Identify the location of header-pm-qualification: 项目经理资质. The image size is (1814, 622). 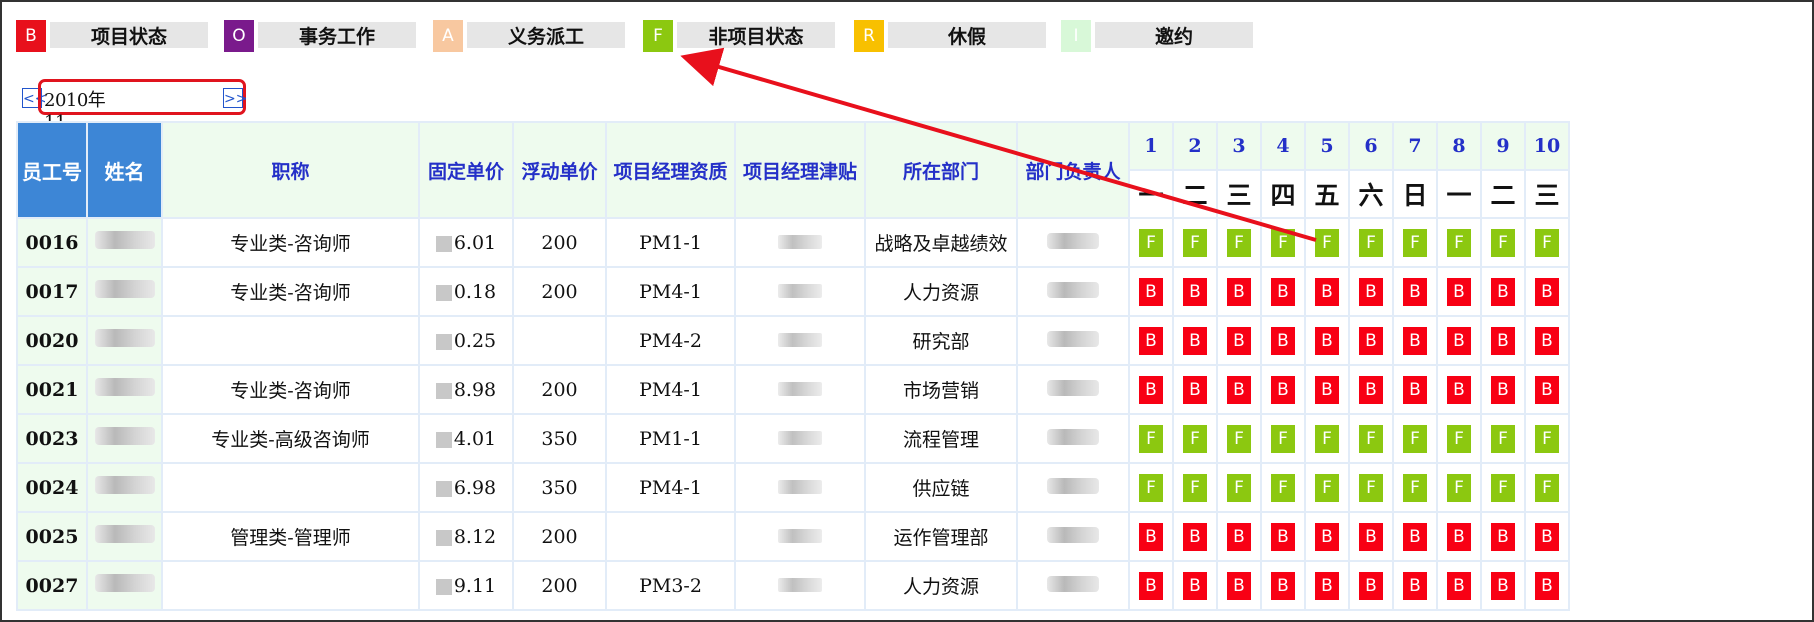
(670, 170).